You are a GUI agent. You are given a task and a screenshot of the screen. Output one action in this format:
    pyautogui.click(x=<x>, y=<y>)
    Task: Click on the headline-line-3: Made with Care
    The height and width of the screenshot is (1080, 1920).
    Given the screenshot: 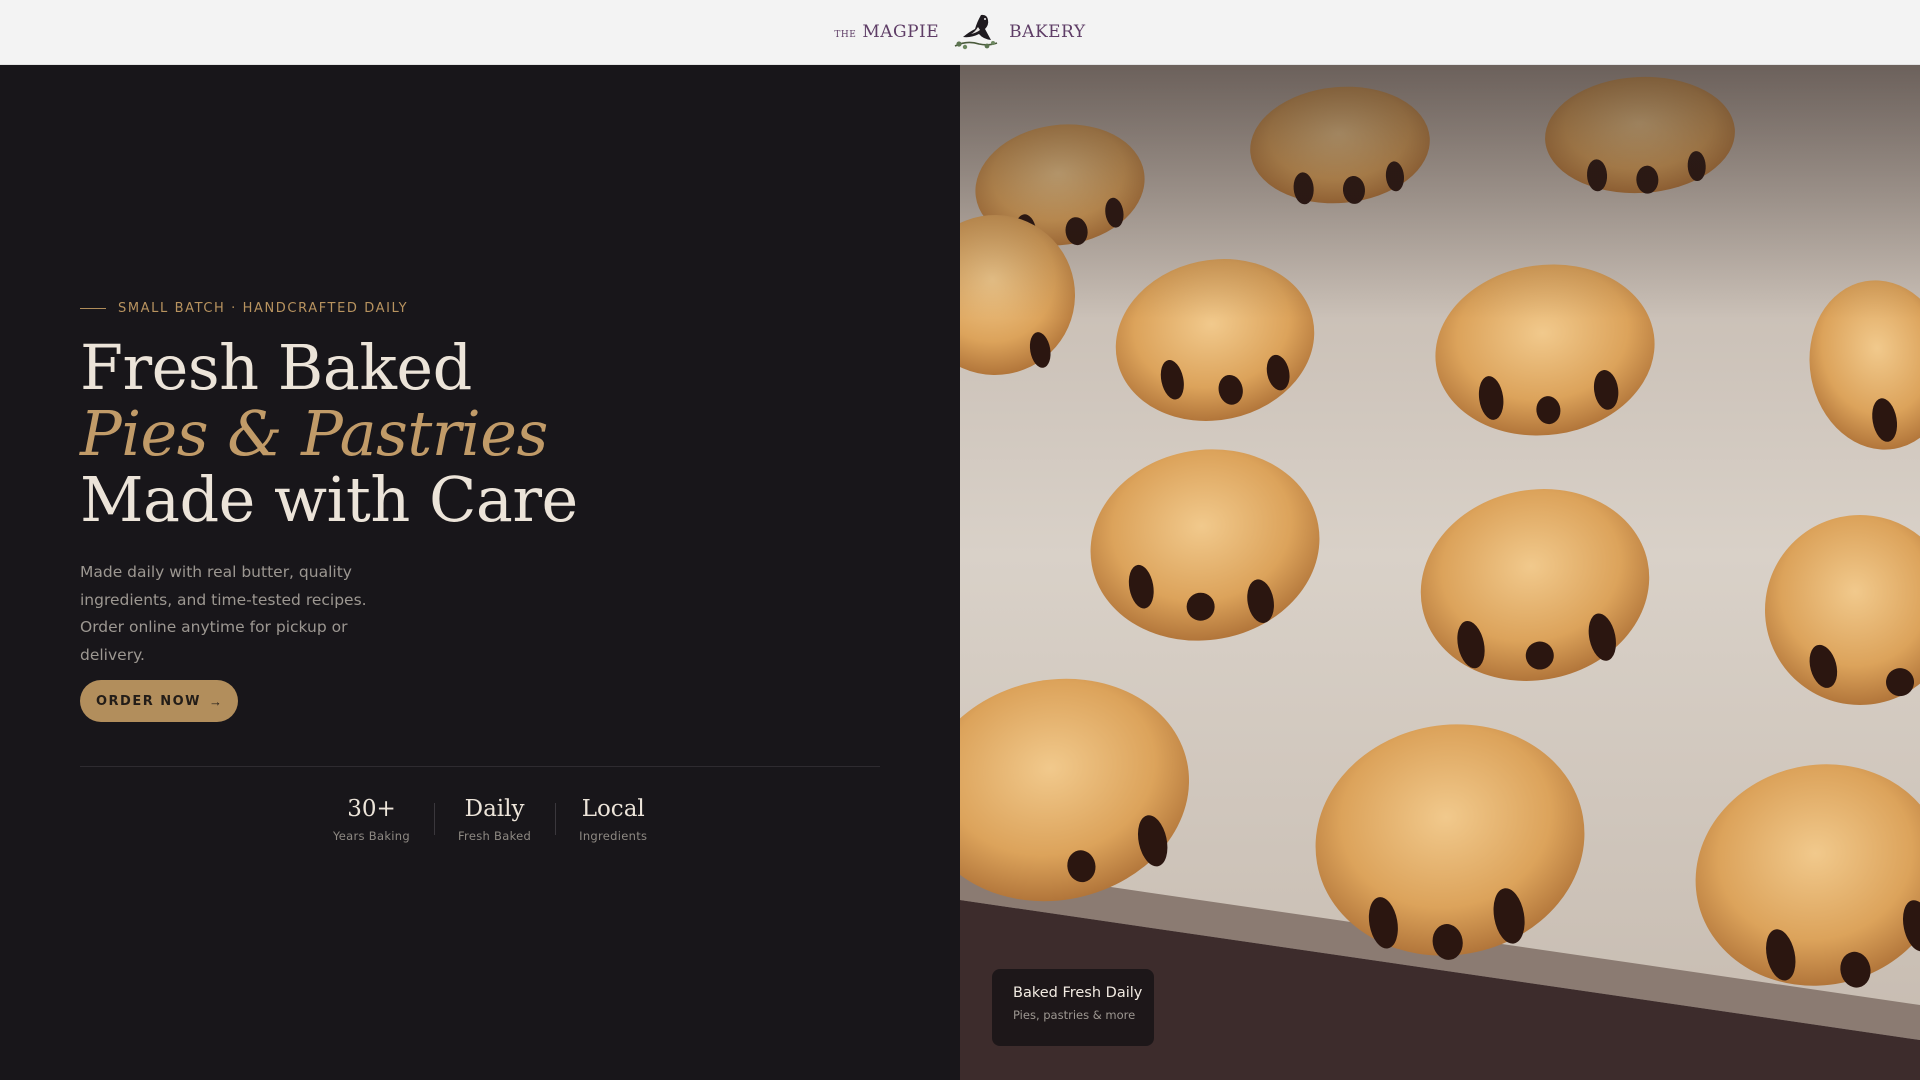 What is the action you would take?
    pyautogui.click(x=329, y=499)
    